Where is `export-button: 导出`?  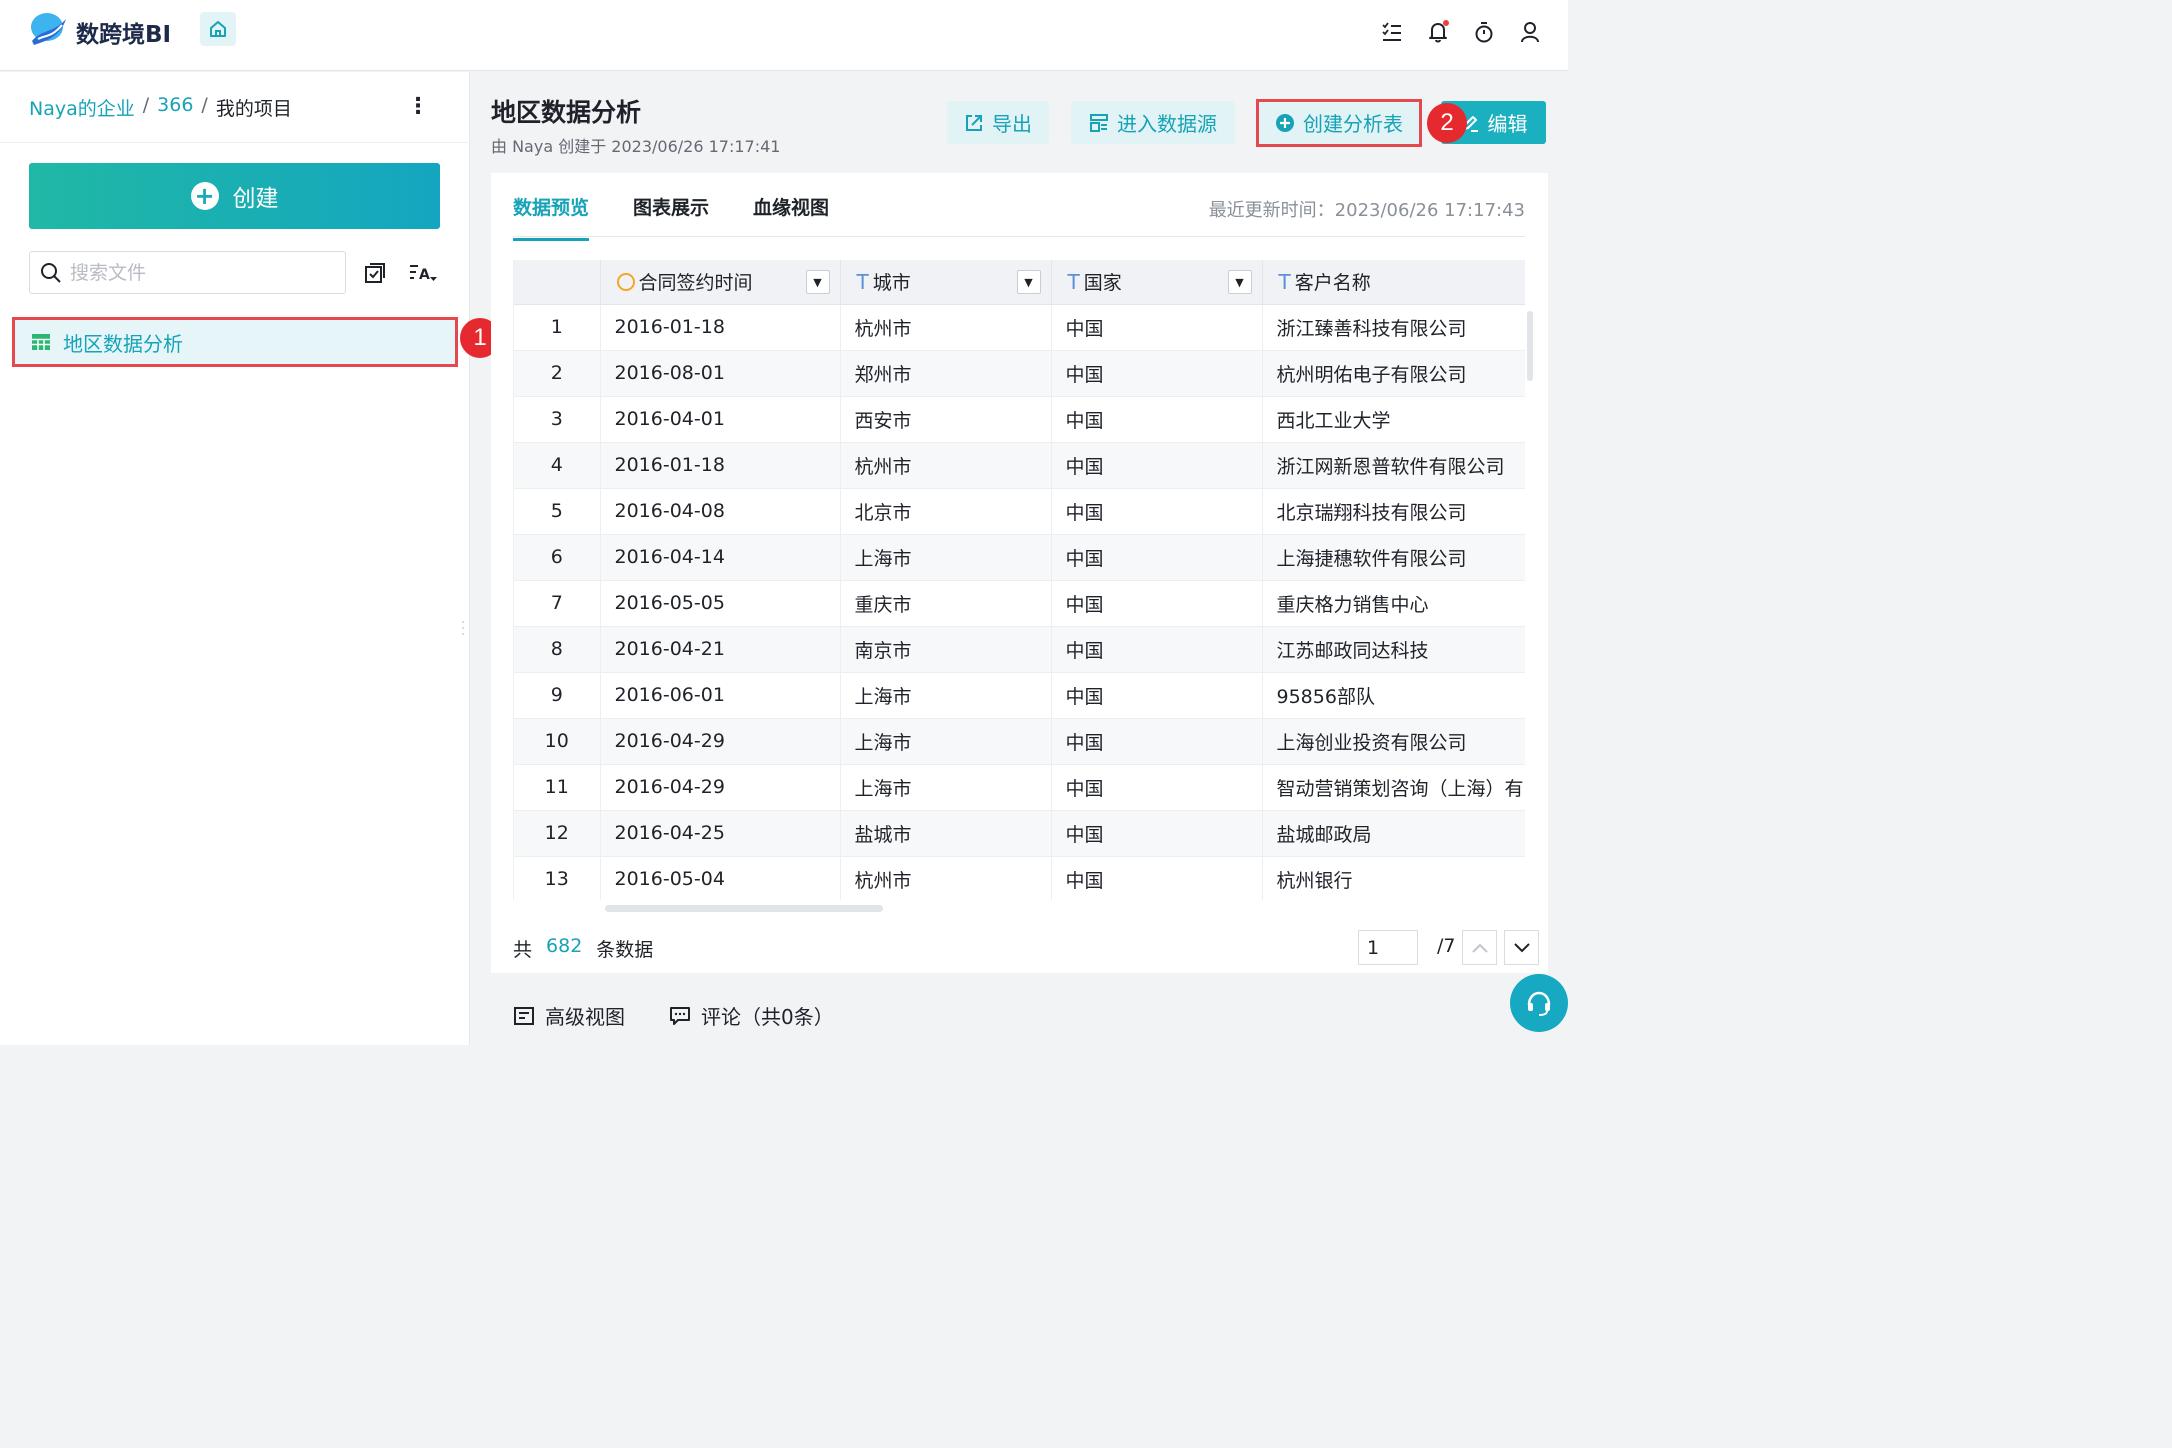
export-button: 导出 is located at coordinates (998, 122).